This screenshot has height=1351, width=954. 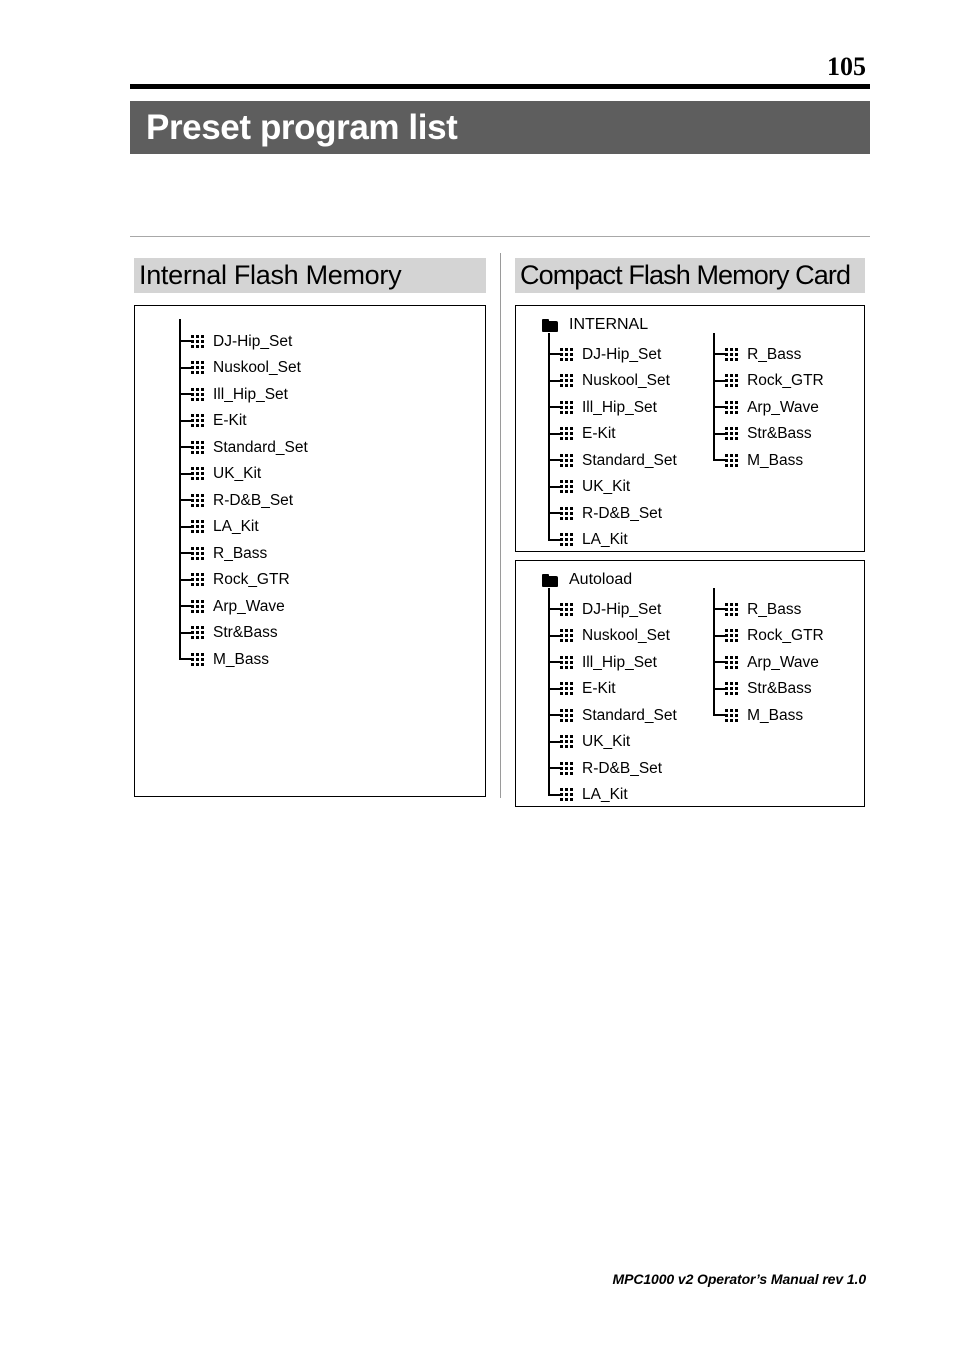 I want to click on folder-row-autoload: Autoload, so click(x=690, y=580).